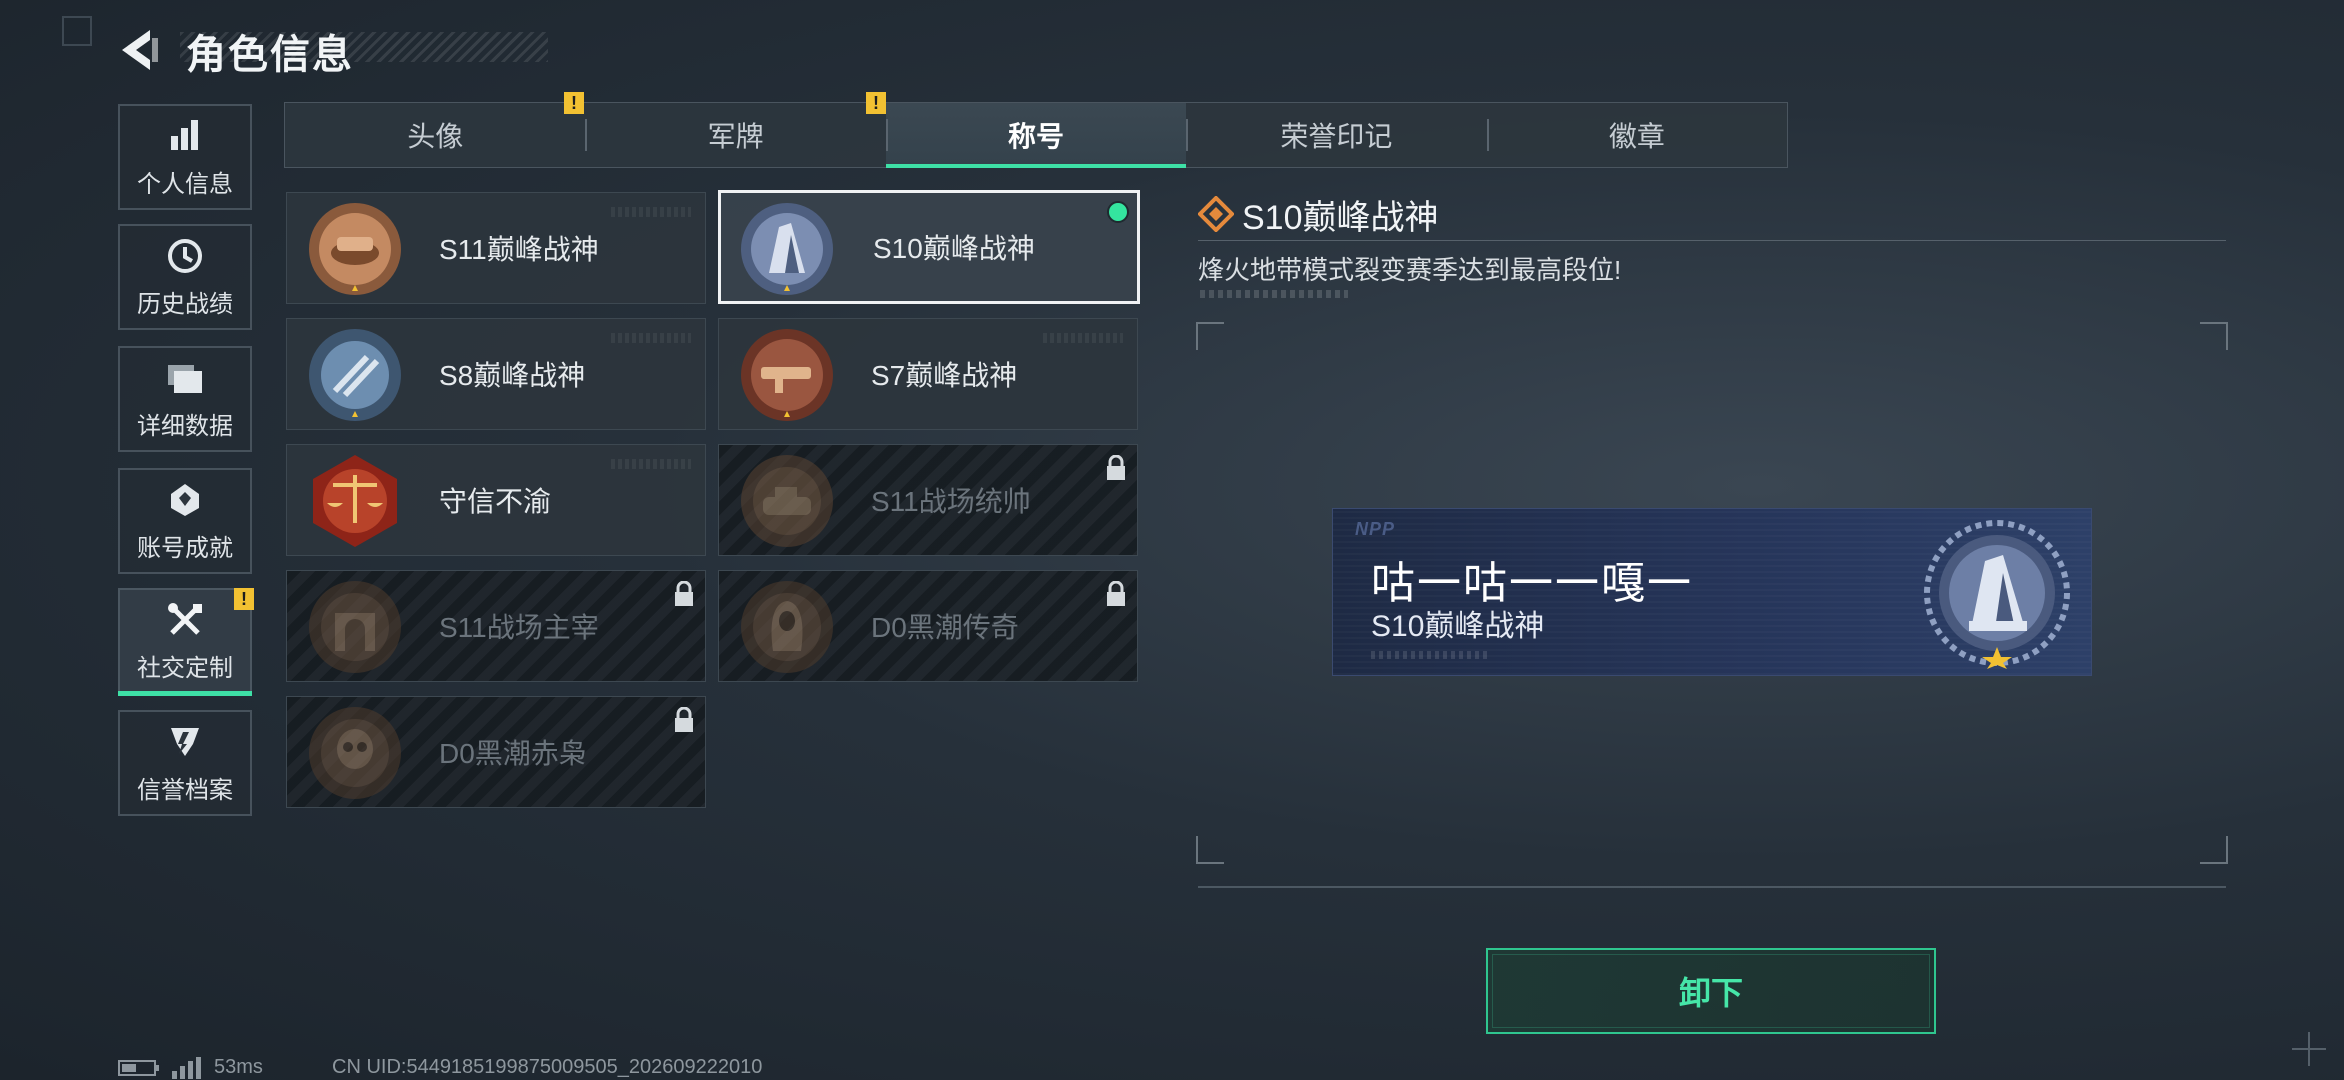 The width and height of the screenshot is (2344, 1080). I want to click on title-card-keep-faith: 守信不渝, so click(496, 500).